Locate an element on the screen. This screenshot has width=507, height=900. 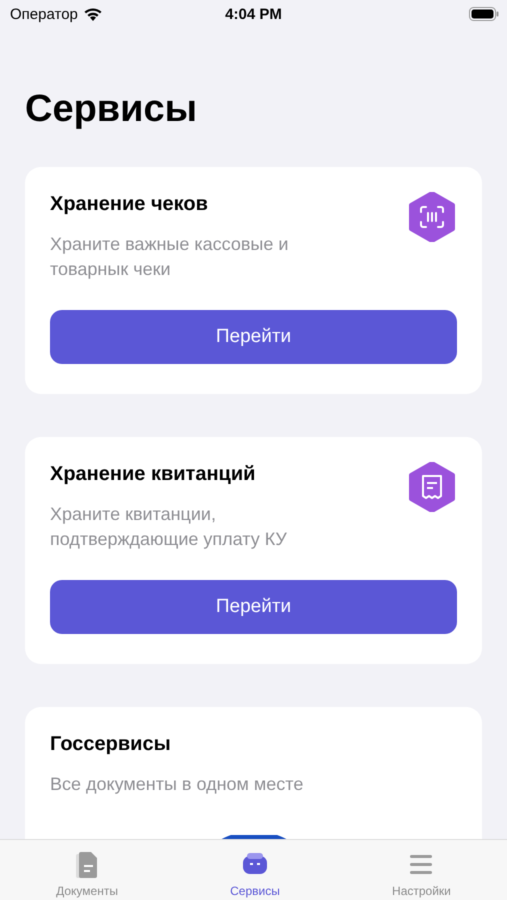
carrier-name: Оператор is located at coordinates (44, 14).